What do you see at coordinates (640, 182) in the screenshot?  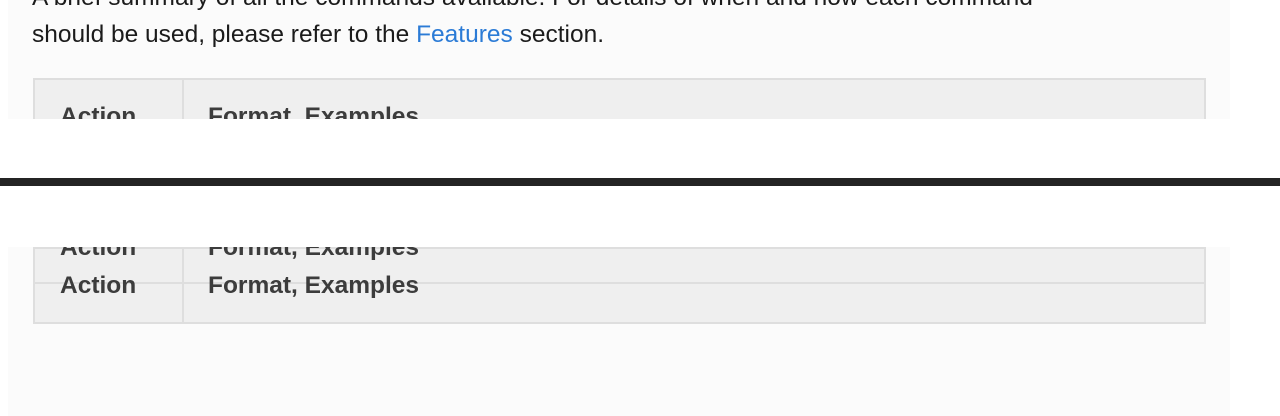 I see `section-divider` at bounding box center [640, 182].